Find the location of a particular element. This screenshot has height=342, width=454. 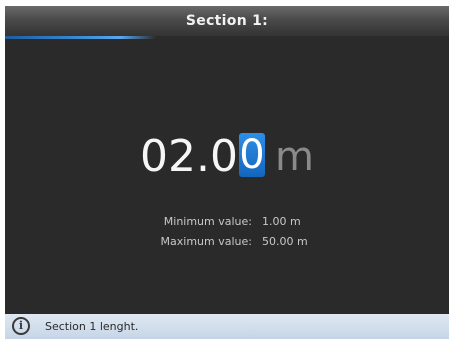

maximum-row: Maximum value: 50.00 m is located at coordinates (227, 242).